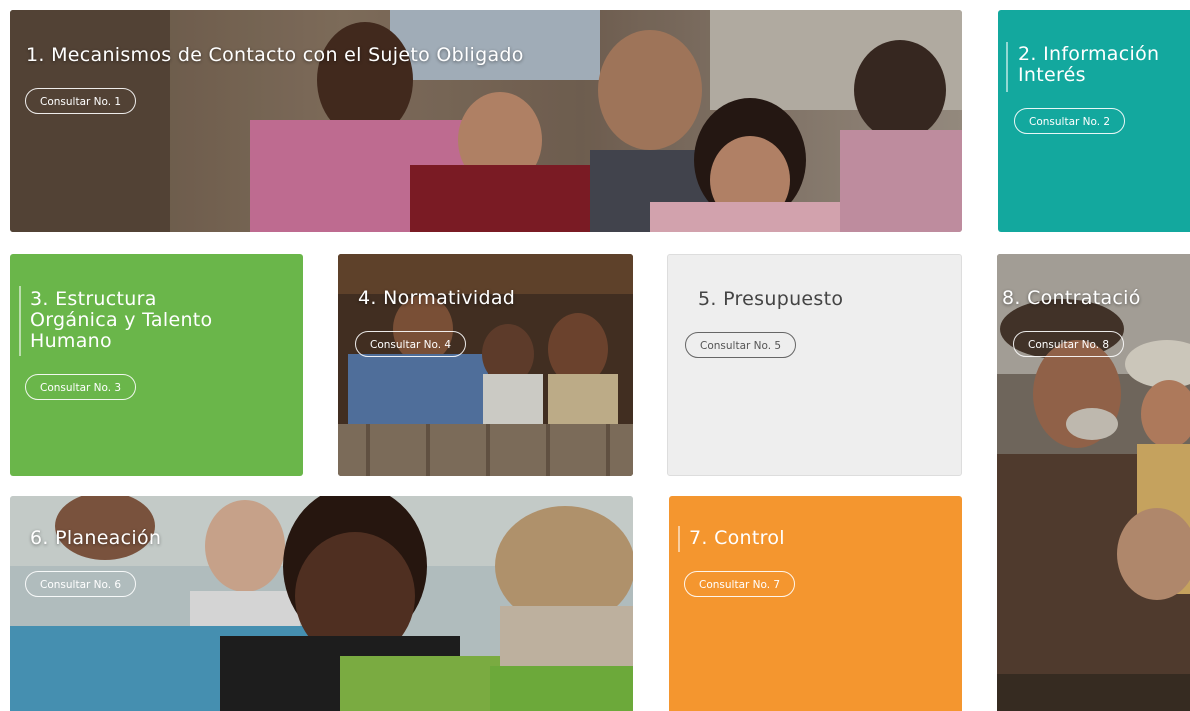 The width and height of the screenshot is (1190, 711). What do you see at coordinates (96, 538) in the screenshot?
I see `tile-6-title: 6. Planeación` at bounding box center [96, 538].